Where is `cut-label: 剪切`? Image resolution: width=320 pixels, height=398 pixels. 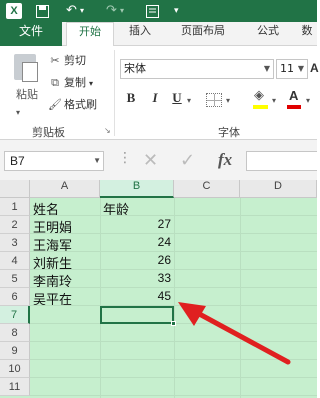 cut-label: 剪切 is located at coordinates (75, 60).